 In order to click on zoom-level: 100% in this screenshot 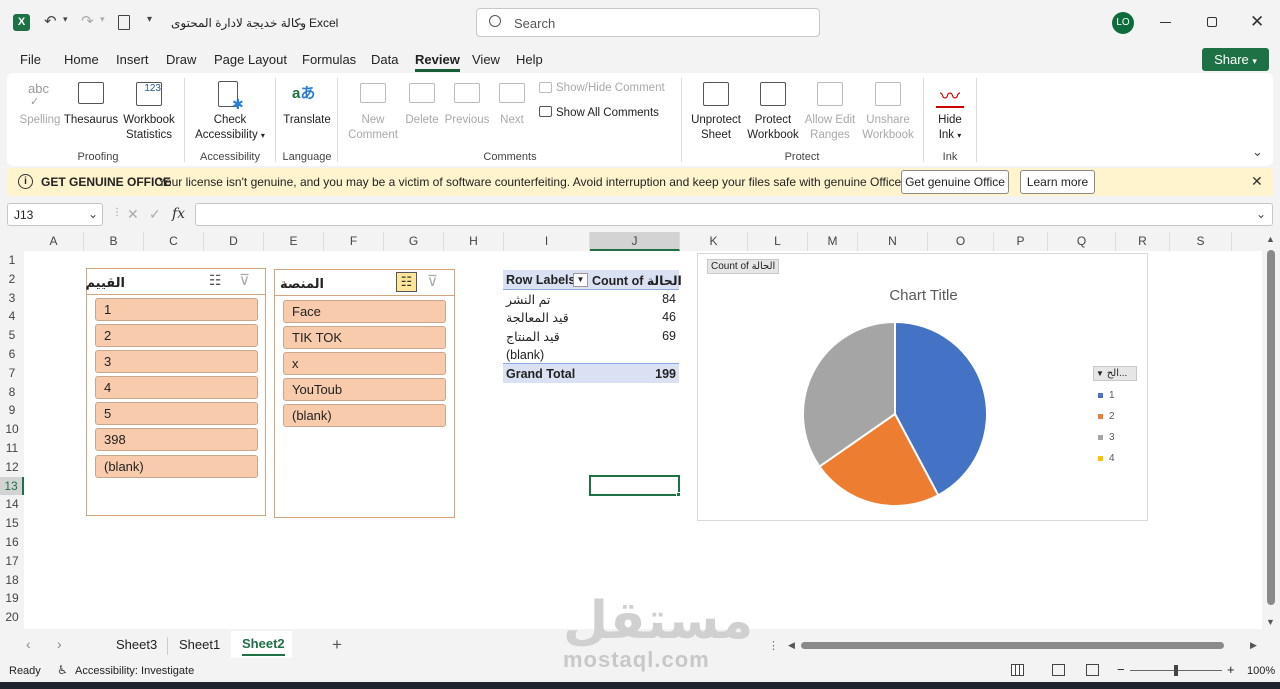, I will do `click(1261, 671)`.